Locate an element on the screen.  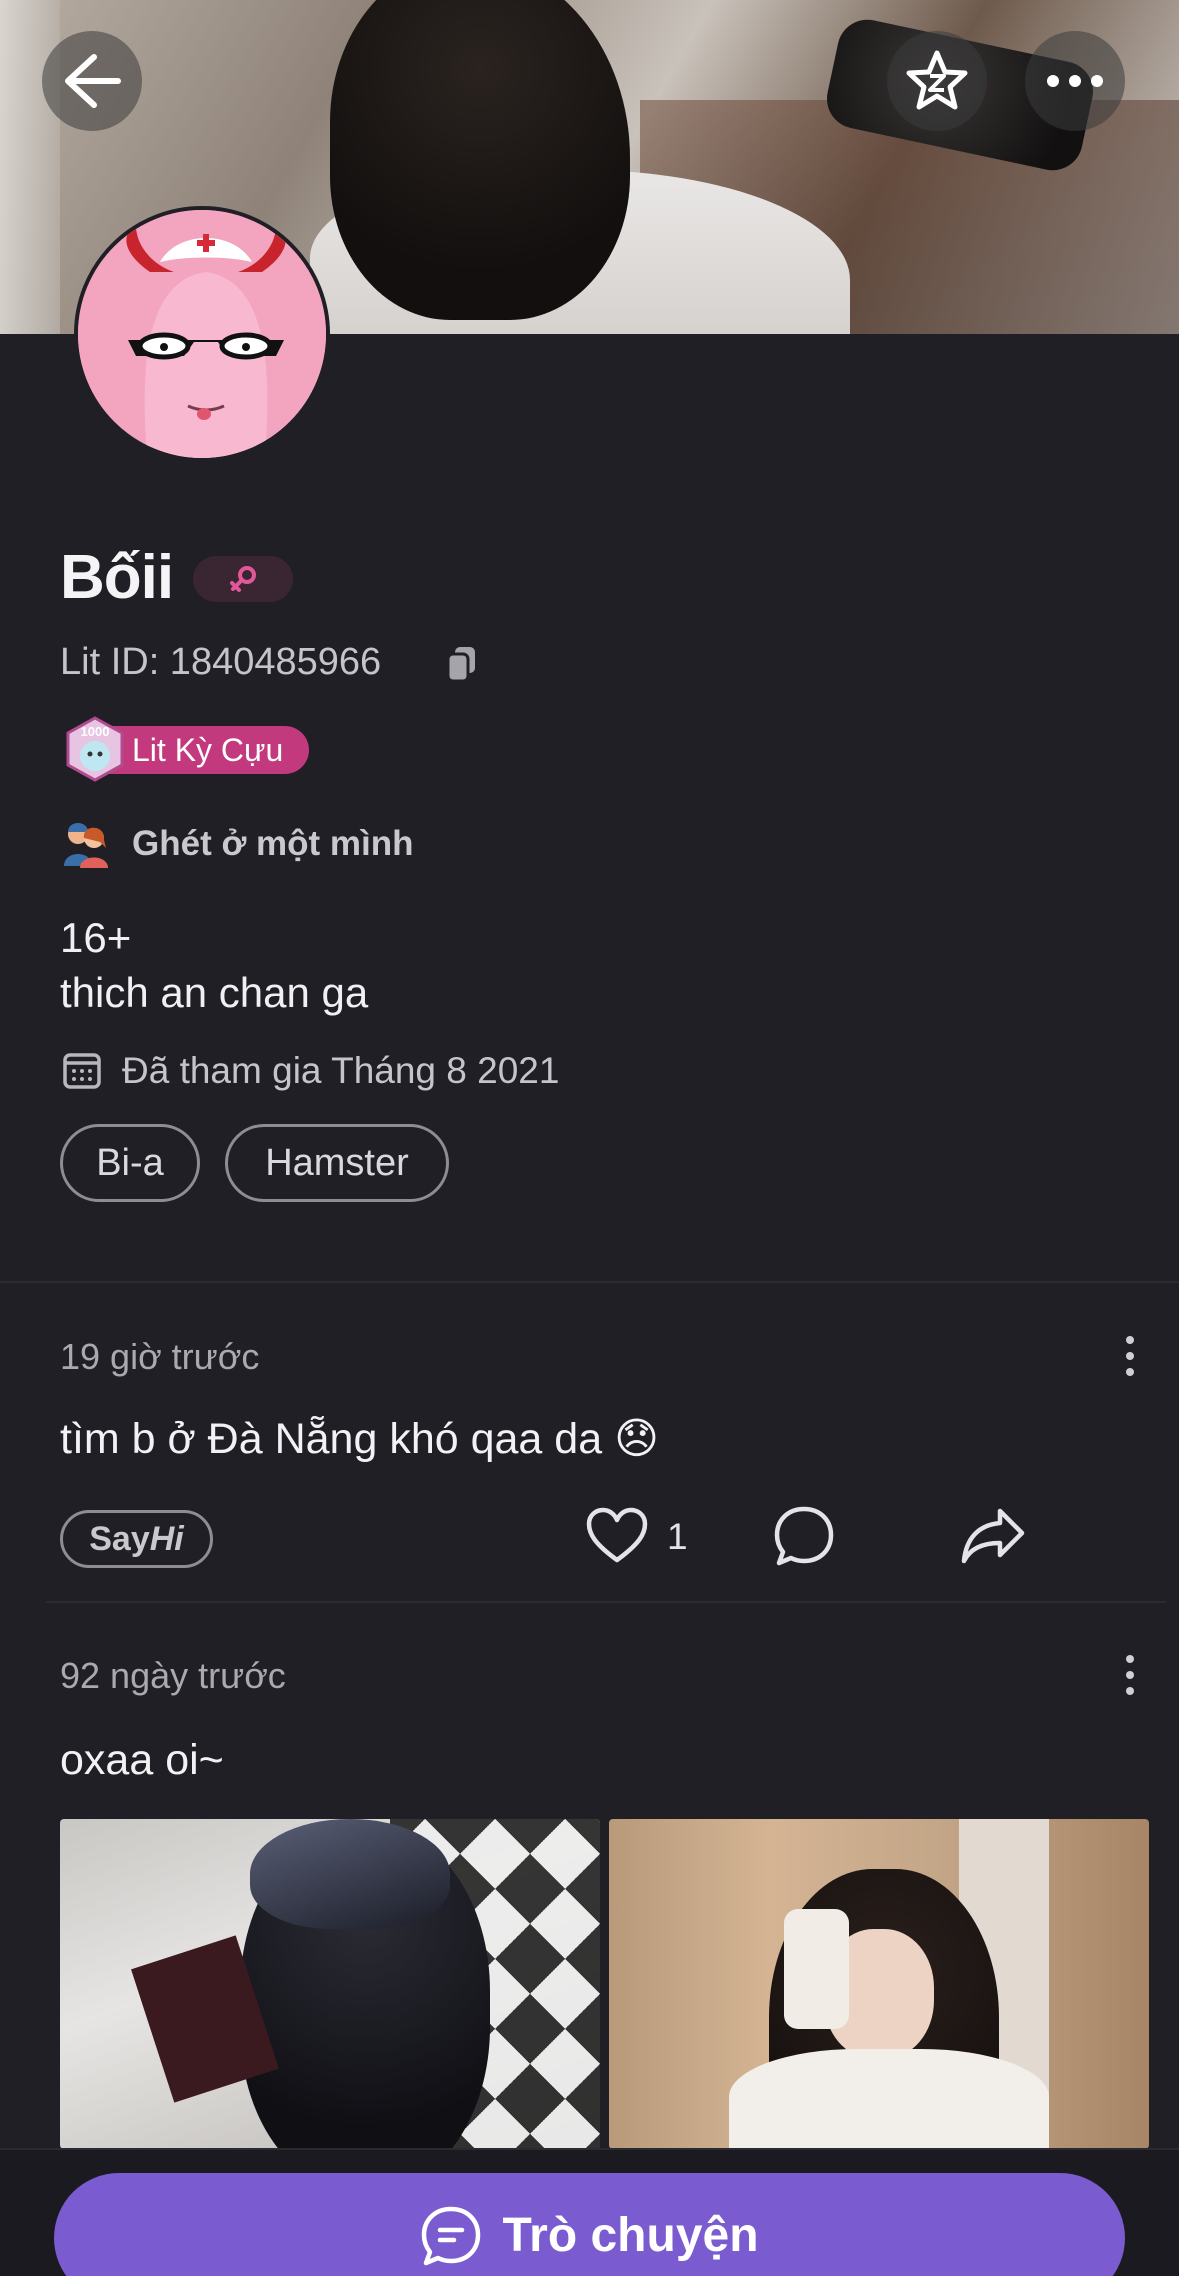
lit-id: Lit ID: 1840485966 is located at coordinates (221, 662).